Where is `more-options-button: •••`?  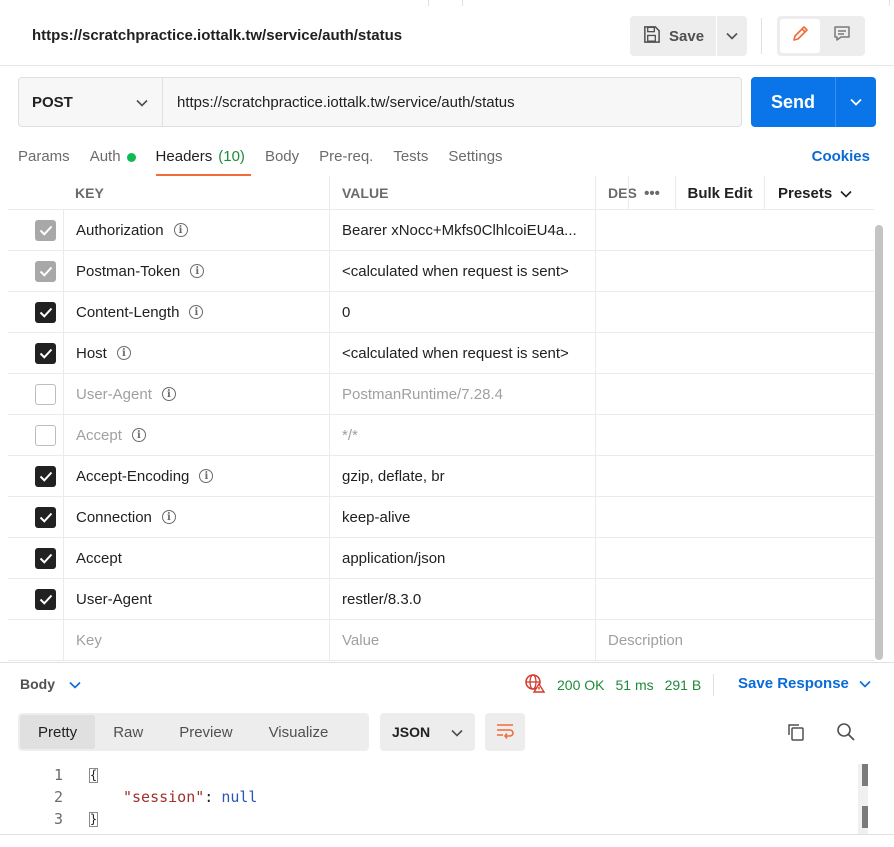 more-options-button: ••• is located at coordinates (651, 193).